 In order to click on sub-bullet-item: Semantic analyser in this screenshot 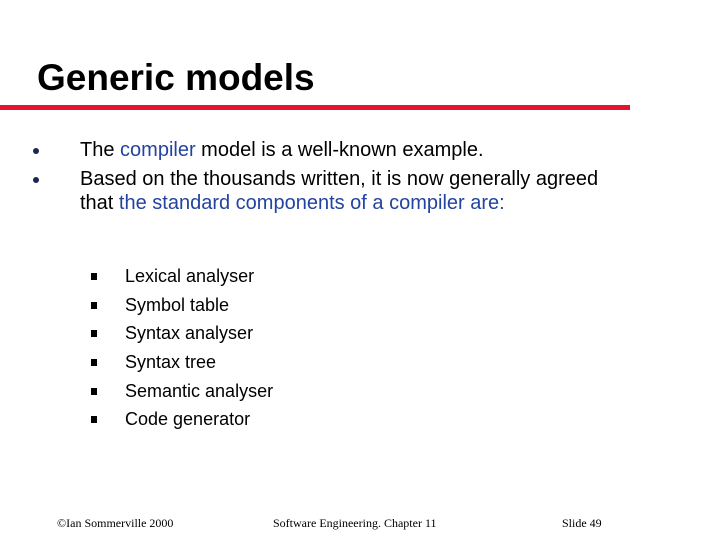, I will do `click(136, 391)`.